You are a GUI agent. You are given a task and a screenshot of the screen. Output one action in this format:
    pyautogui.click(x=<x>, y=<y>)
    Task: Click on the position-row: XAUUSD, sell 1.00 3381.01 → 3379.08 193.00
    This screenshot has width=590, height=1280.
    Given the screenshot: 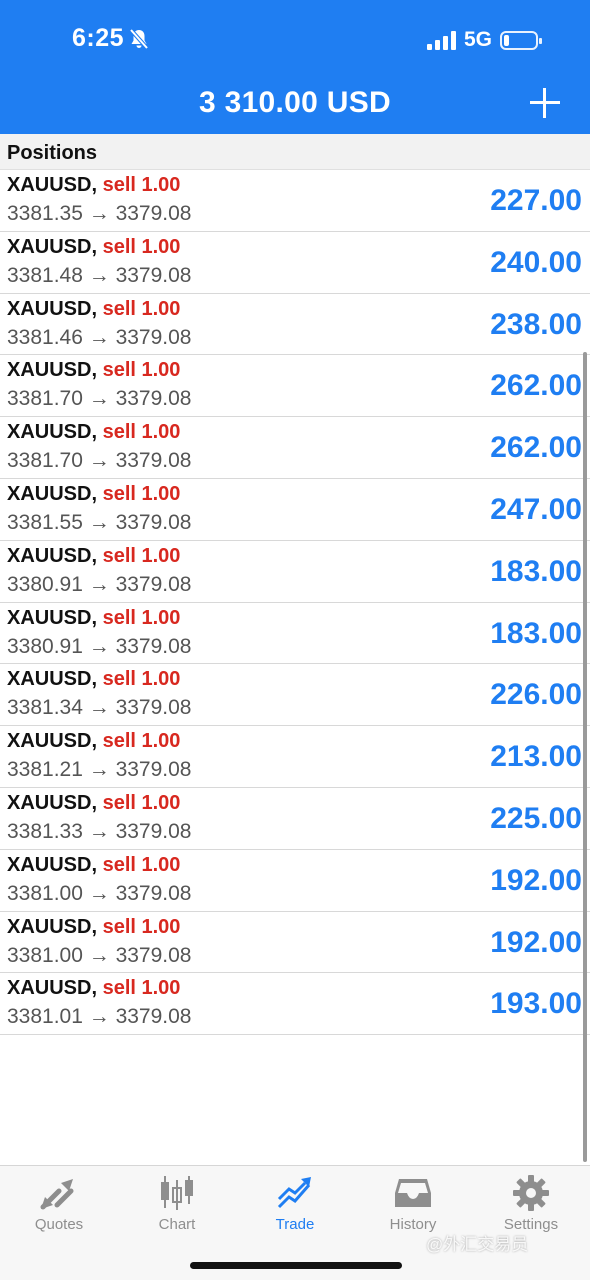 What is the action you would take?
    pyautogui.click(x=295, y=1004)
    